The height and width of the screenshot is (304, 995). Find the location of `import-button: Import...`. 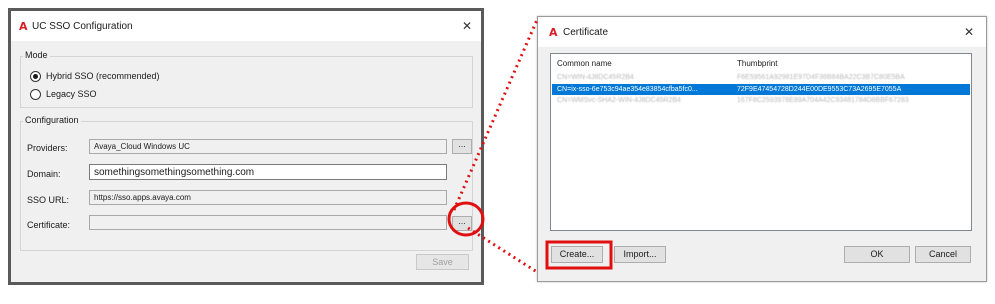

import-button: Import... is located at coordinates (640, 254).